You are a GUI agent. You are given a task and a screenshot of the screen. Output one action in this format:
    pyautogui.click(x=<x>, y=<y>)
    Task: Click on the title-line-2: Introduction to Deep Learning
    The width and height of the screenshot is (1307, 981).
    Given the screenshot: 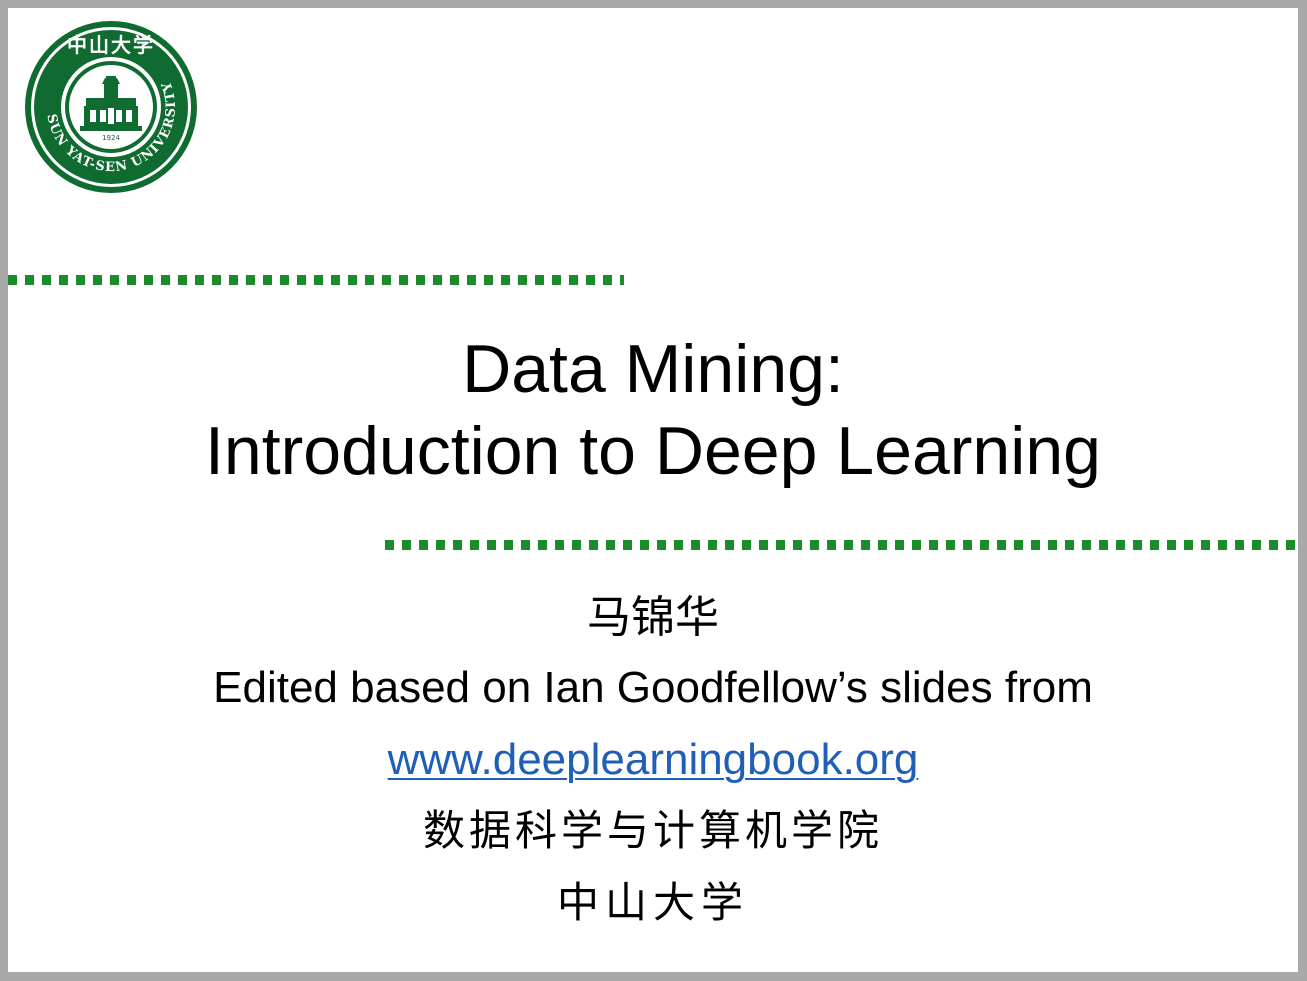 What is the action you would take?
    pyautogui.click(x=653, y=451)
    